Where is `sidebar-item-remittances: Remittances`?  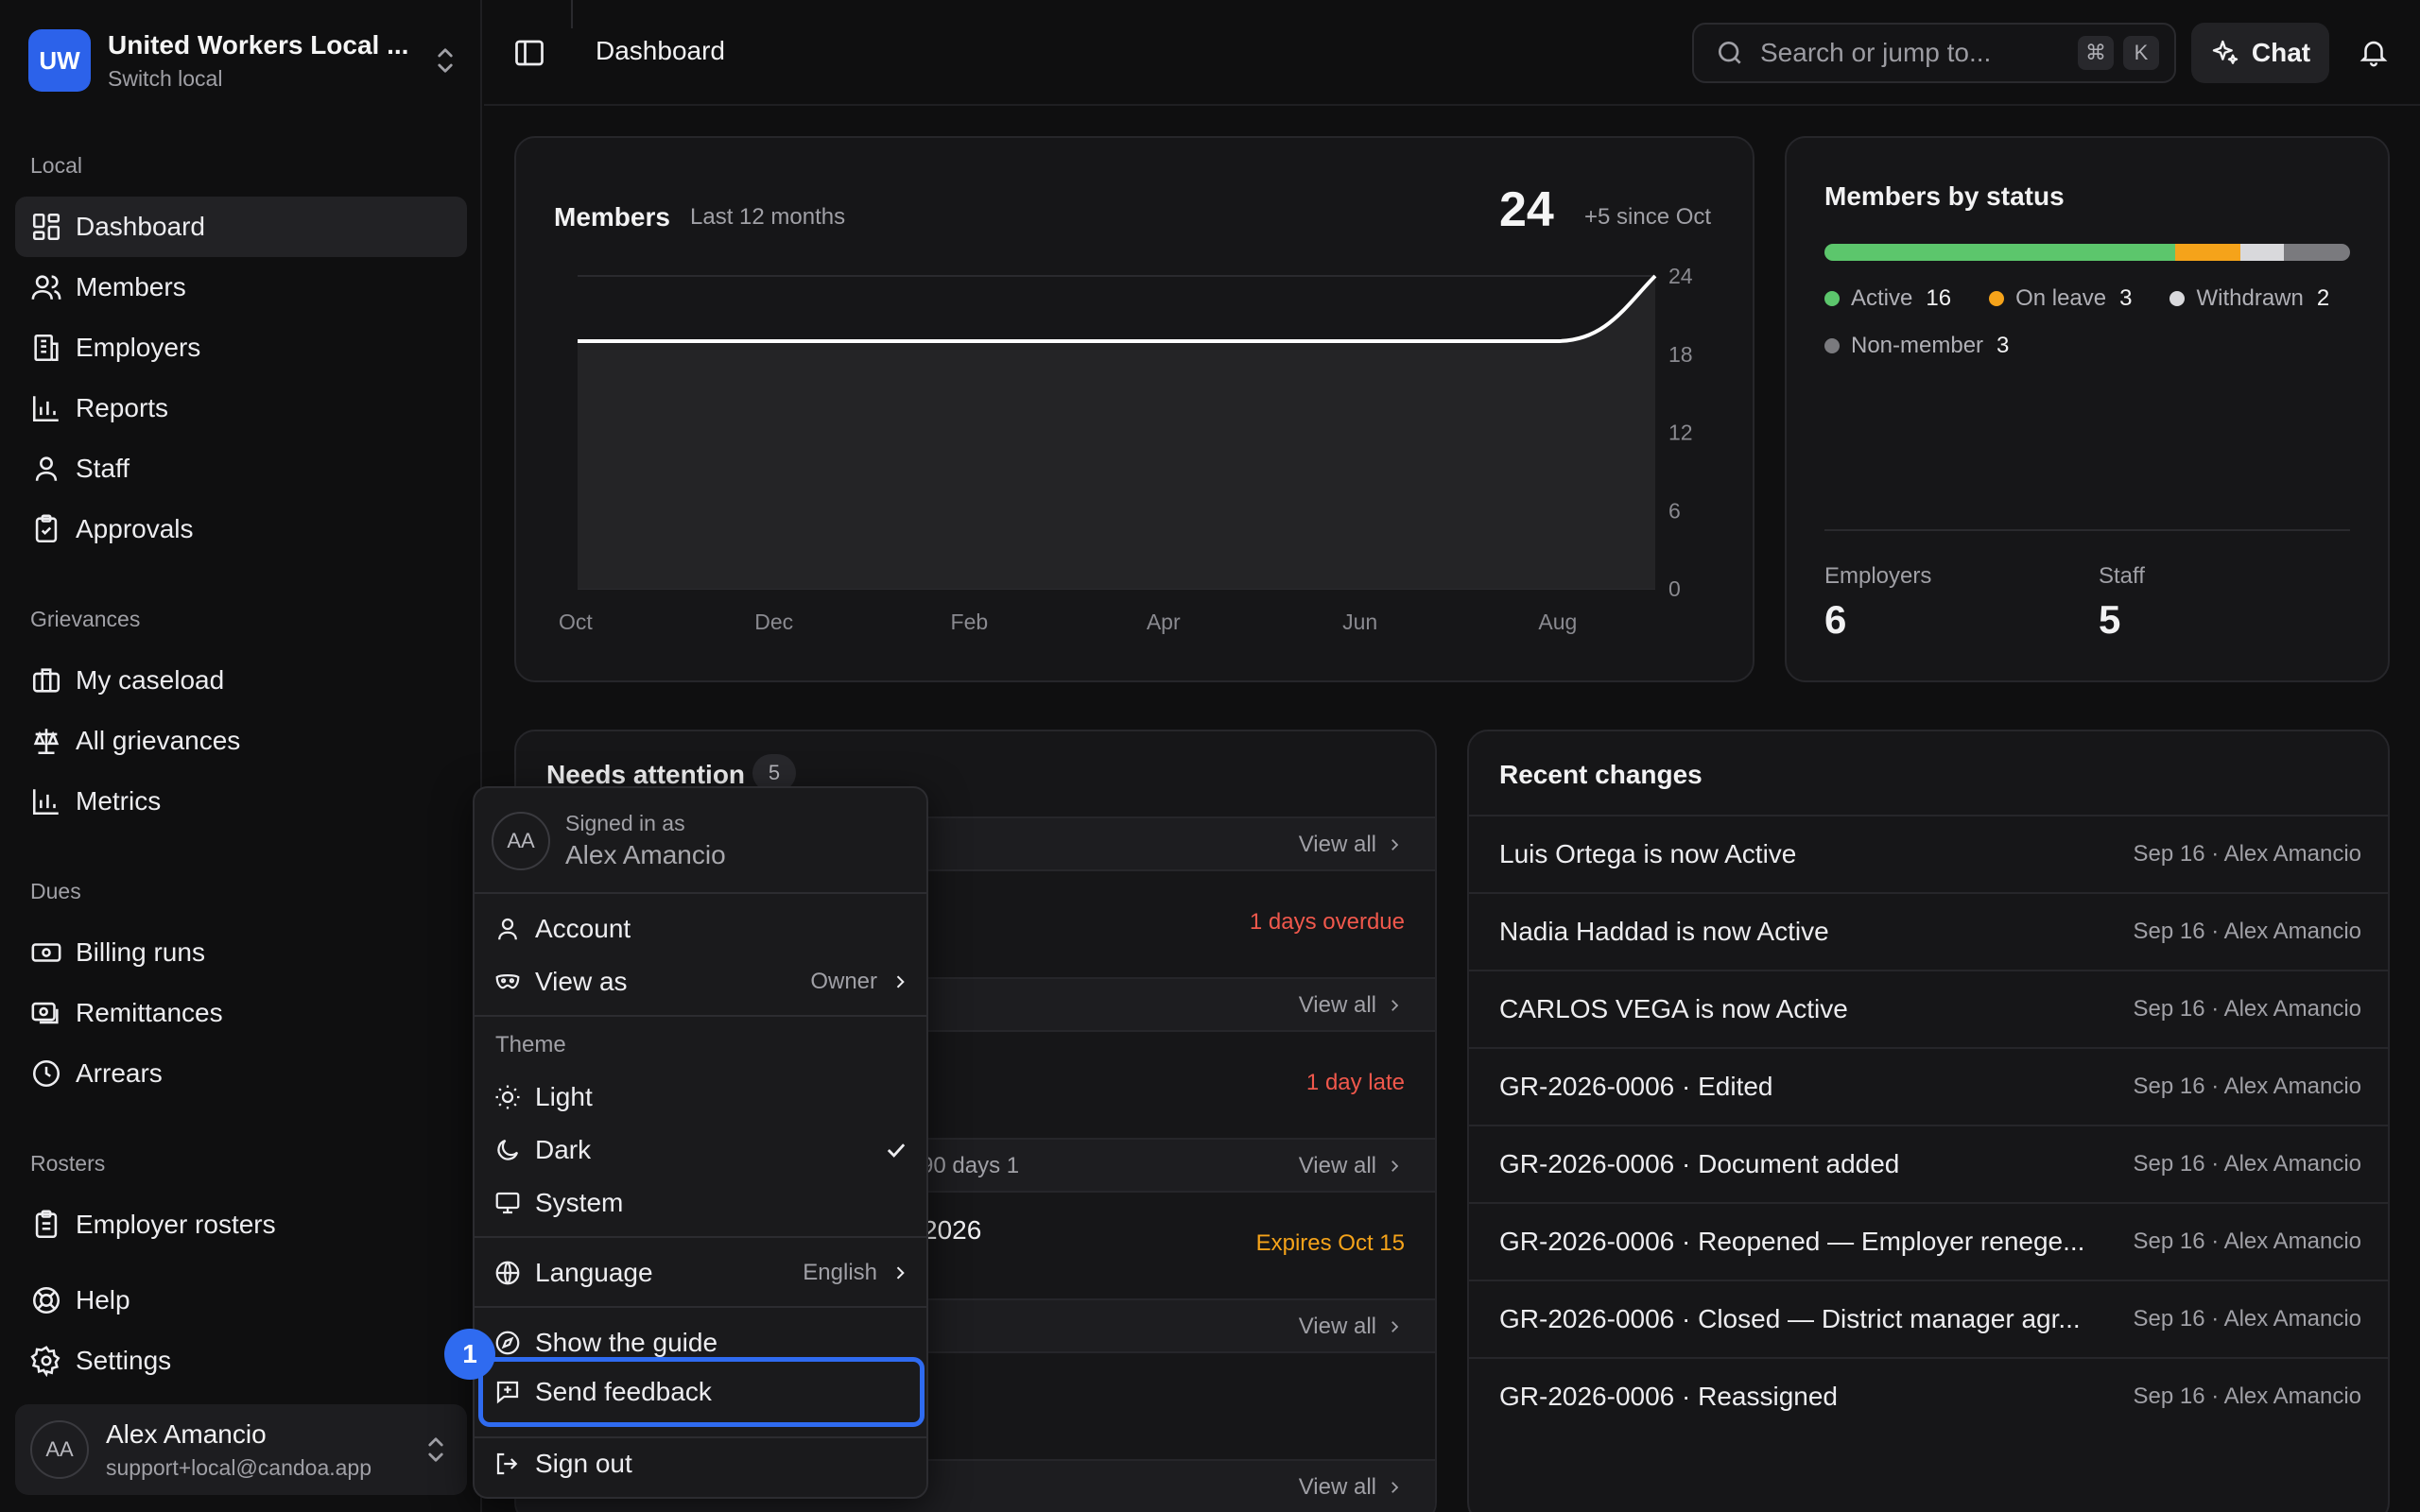 sidebar-item-remittances: Remittances is located at coordinates (241, 1013).